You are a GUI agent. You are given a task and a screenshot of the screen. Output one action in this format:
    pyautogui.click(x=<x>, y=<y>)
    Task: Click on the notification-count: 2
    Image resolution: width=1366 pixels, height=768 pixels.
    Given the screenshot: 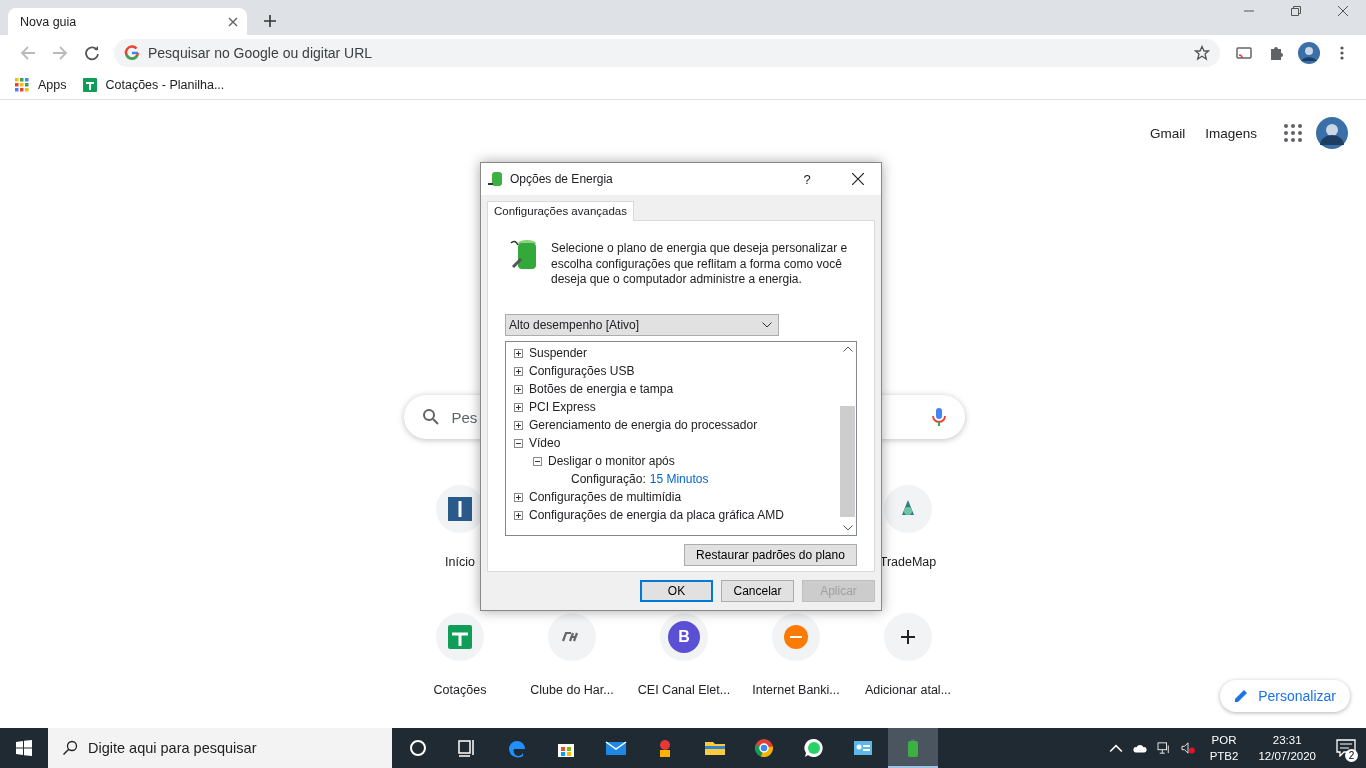 What is the action you would take?
    pyautogui.click(x=1351, y=755)
    